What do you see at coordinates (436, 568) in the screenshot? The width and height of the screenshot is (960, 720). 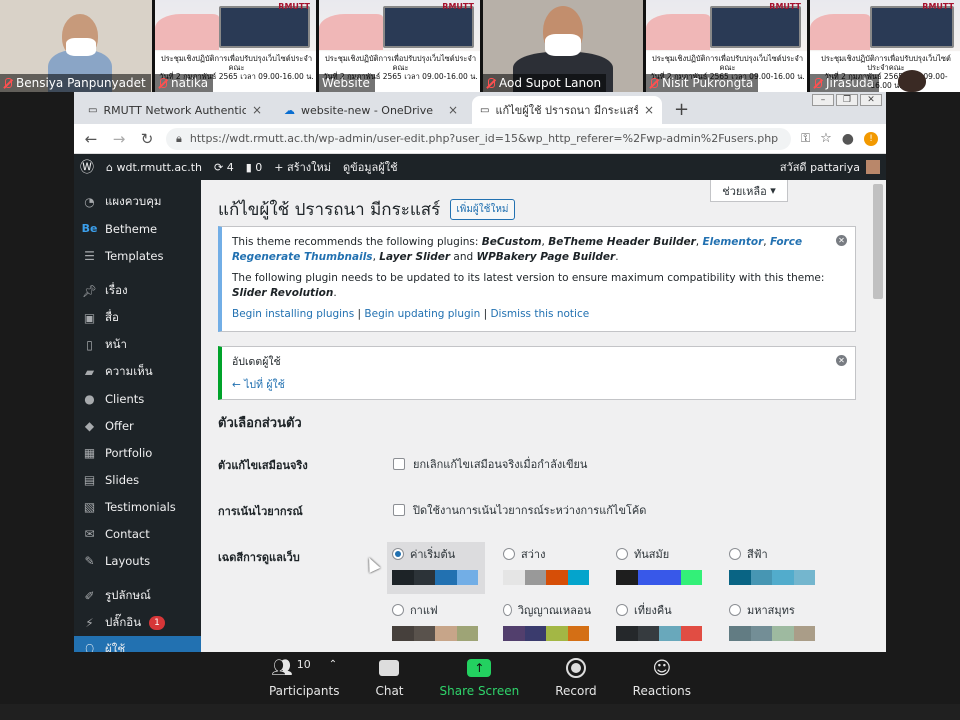 I see `color-scheme-option: ค่าเริ่มต้น` at bounding box center [436, 568].